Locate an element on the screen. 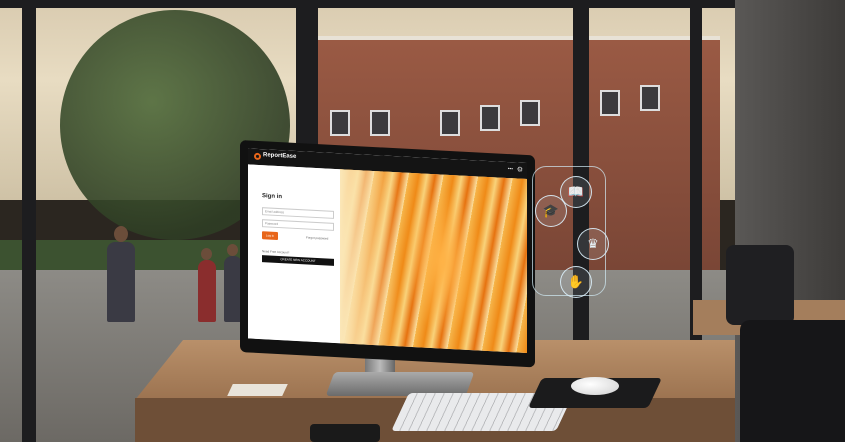  crown-icon: ♛ is located at coordinates (593, 244).